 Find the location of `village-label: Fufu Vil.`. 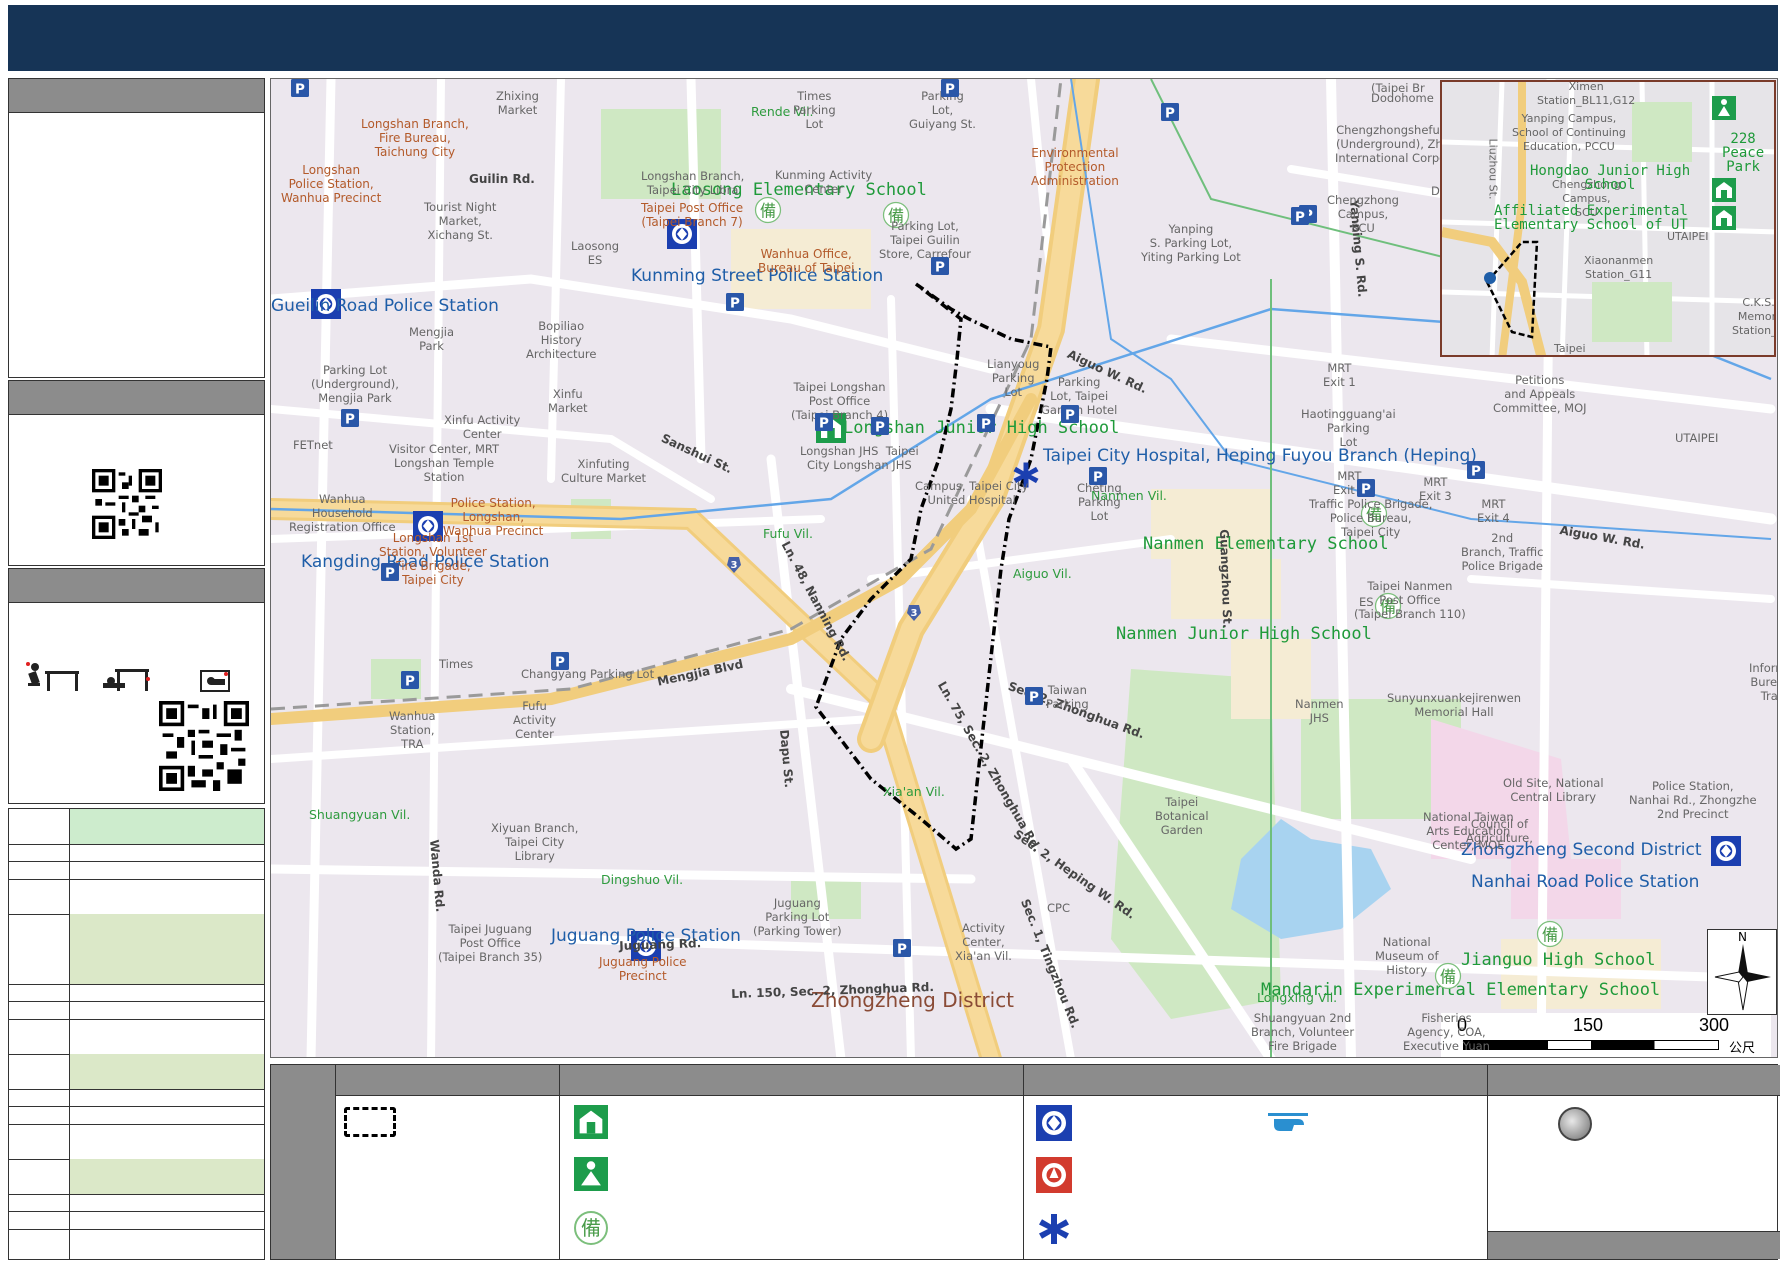

village-label: Fufu Vil. is located at coordinates (788, 533).